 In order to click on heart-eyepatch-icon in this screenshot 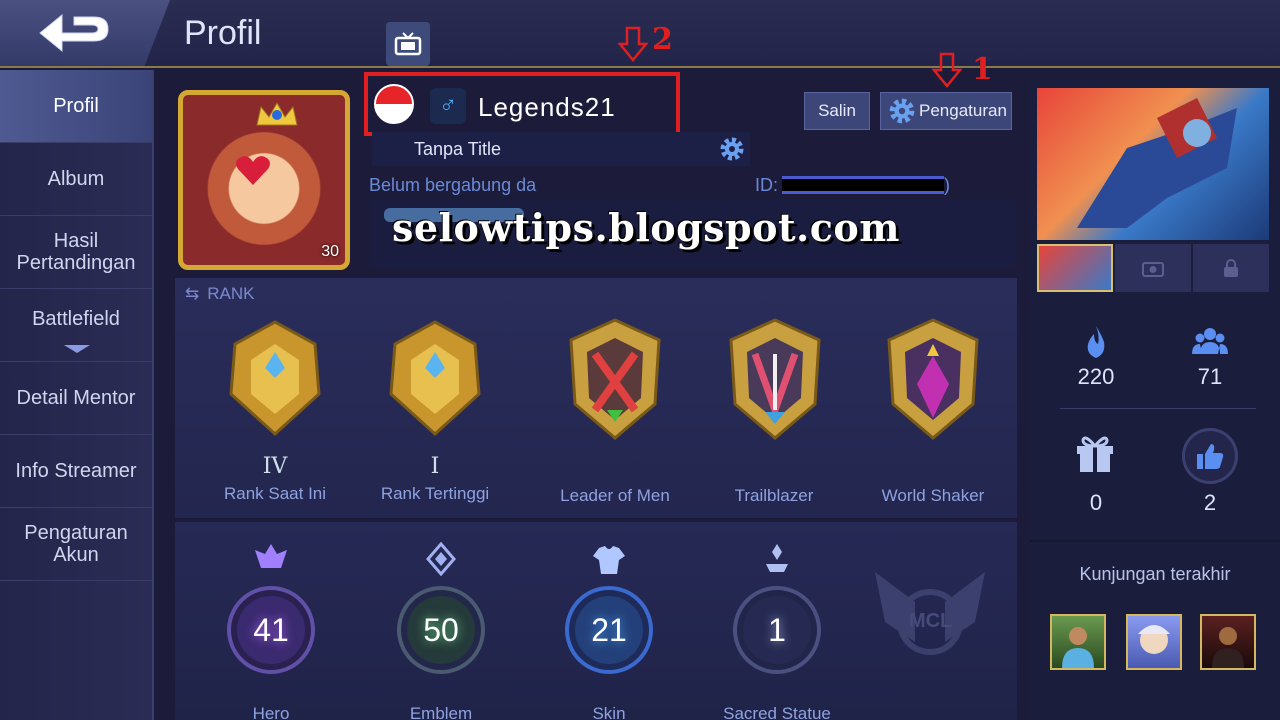, I will do `click(253, 170)`.